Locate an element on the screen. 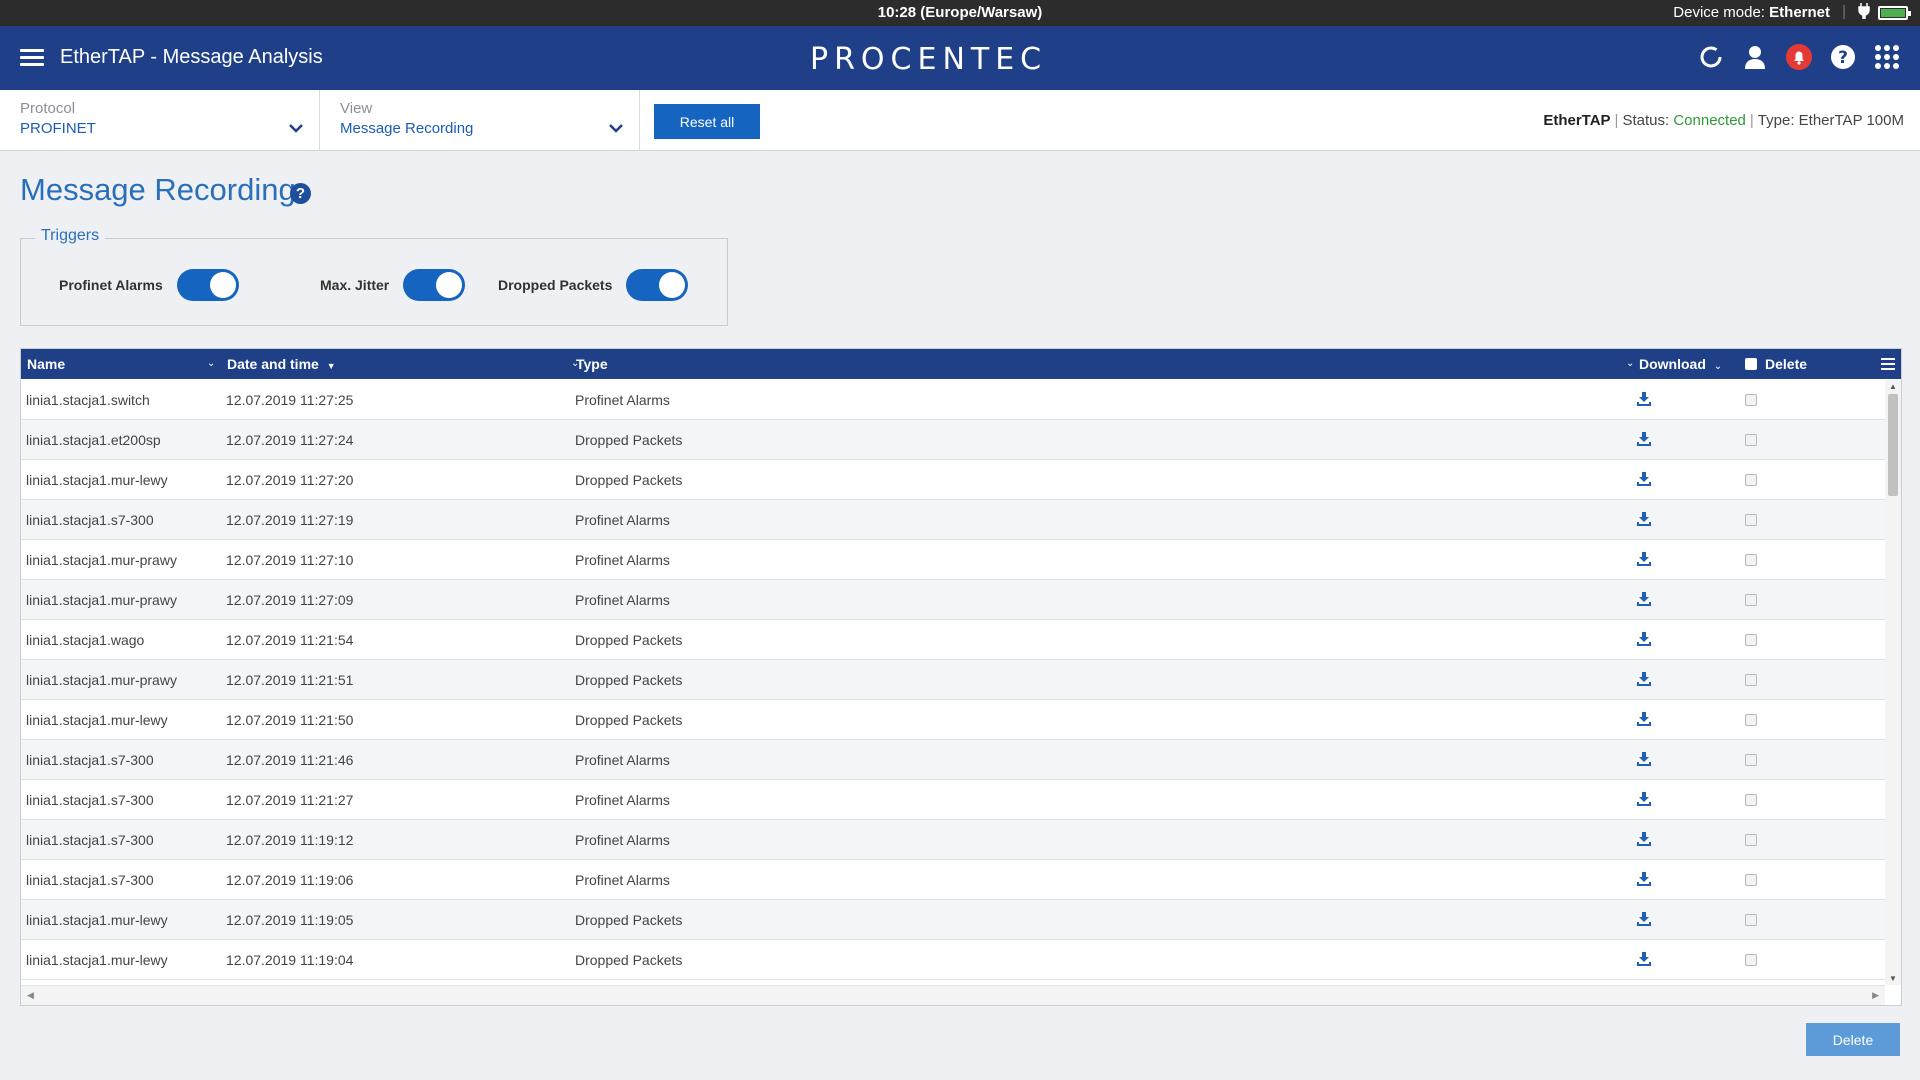 Image resolution: width=1920 pixels, height=1080 pixels. reset-all-button: Reset all is located at coordinates (707, 121).